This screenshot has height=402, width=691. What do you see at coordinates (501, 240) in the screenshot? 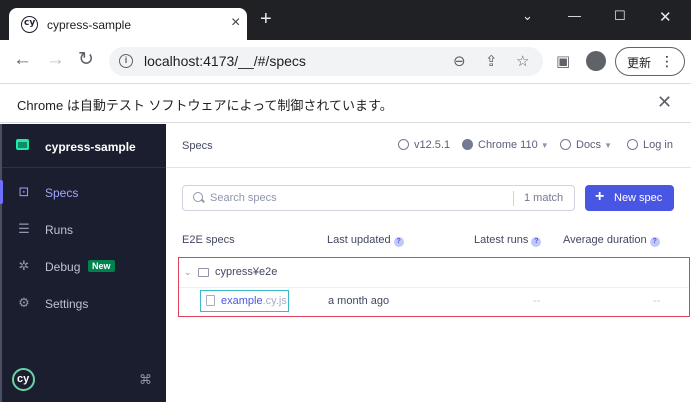
I see `column-header-label: Latest runs` at bounding box center [501, 240].